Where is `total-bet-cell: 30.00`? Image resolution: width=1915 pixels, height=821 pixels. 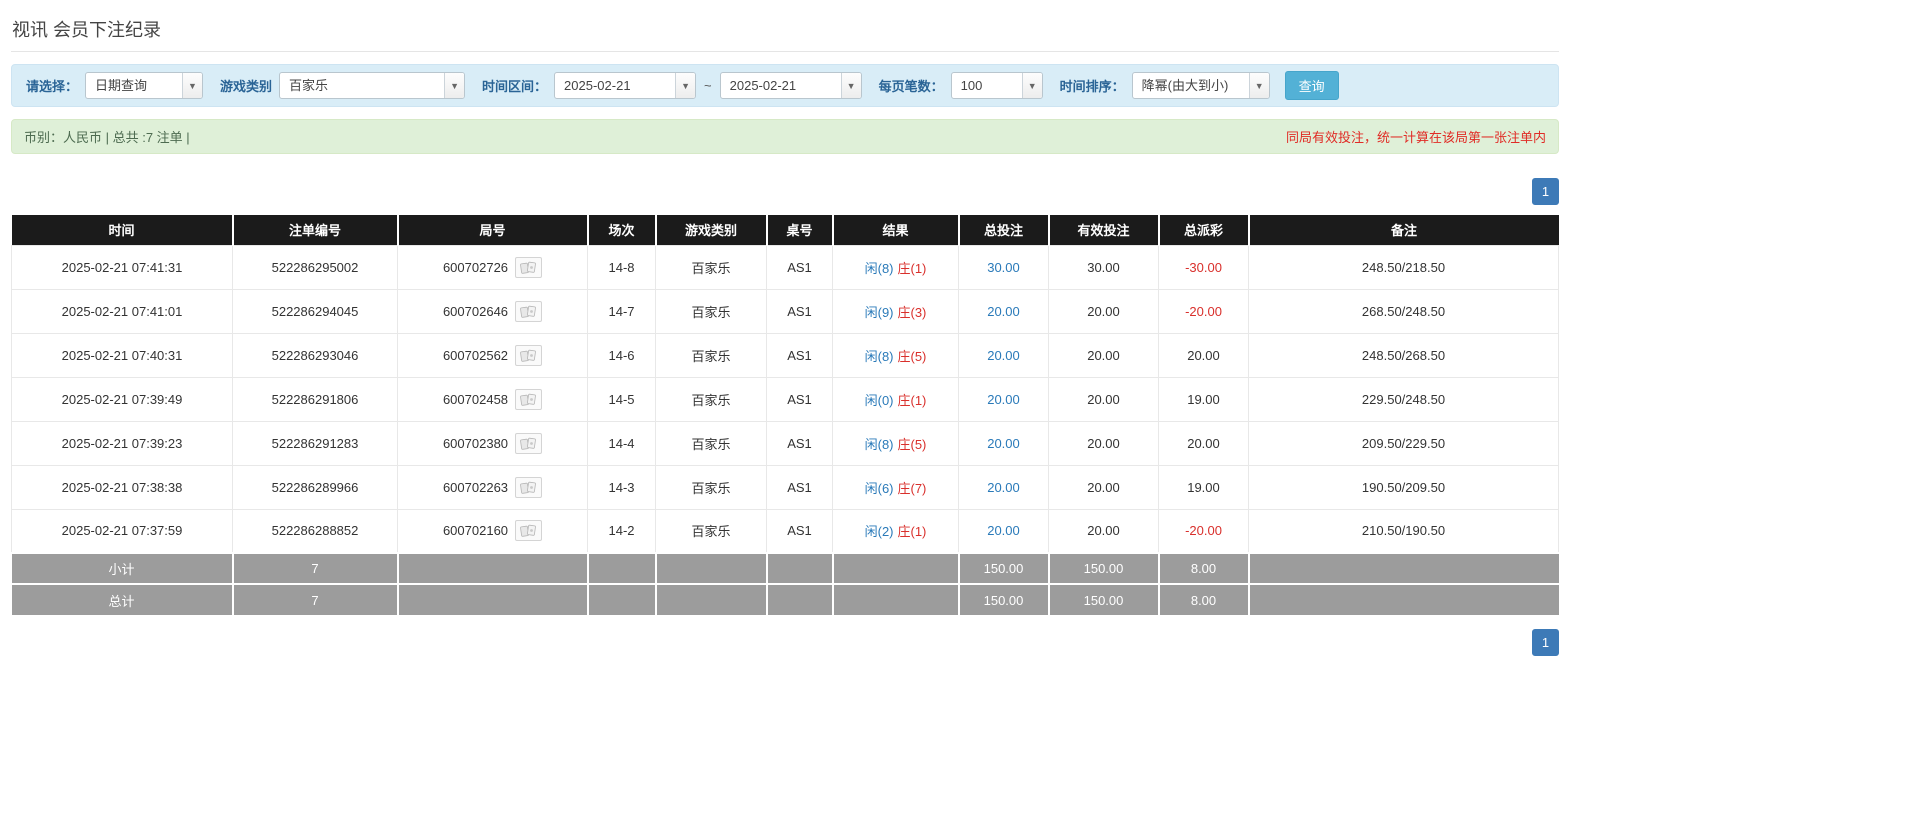 total-bet-cell: 30.00 is located at coordinates (1003, 267).